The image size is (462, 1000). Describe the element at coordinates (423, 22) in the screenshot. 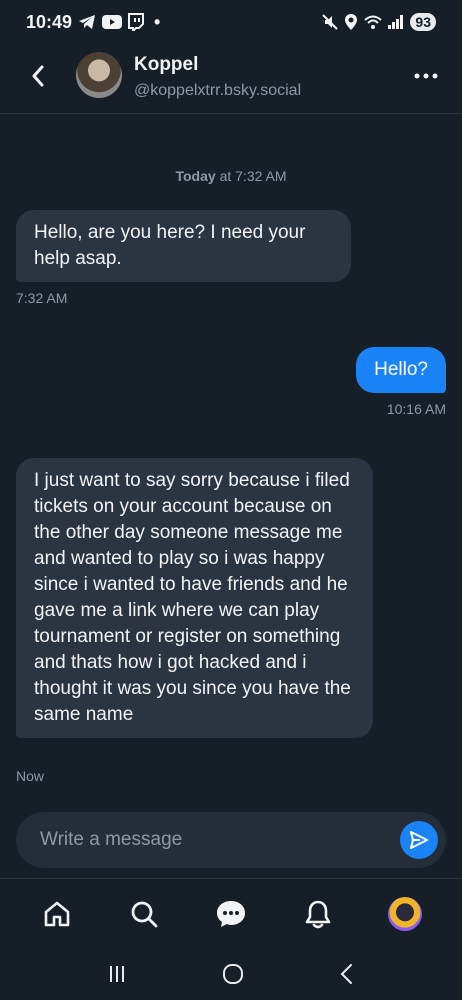

I see `battery-level: 93` at that location.